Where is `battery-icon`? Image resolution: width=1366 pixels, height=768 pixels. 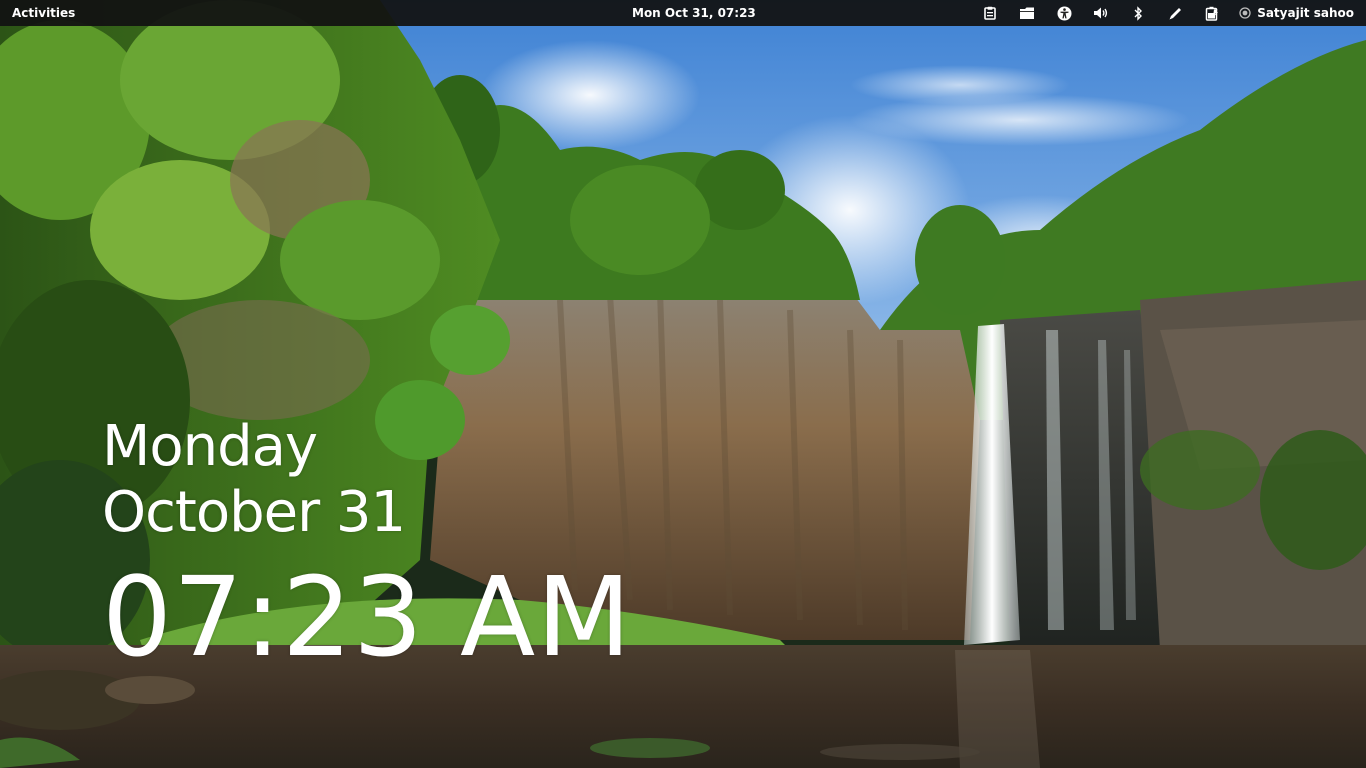
battery-icon is located at coordinates (1212, 13).